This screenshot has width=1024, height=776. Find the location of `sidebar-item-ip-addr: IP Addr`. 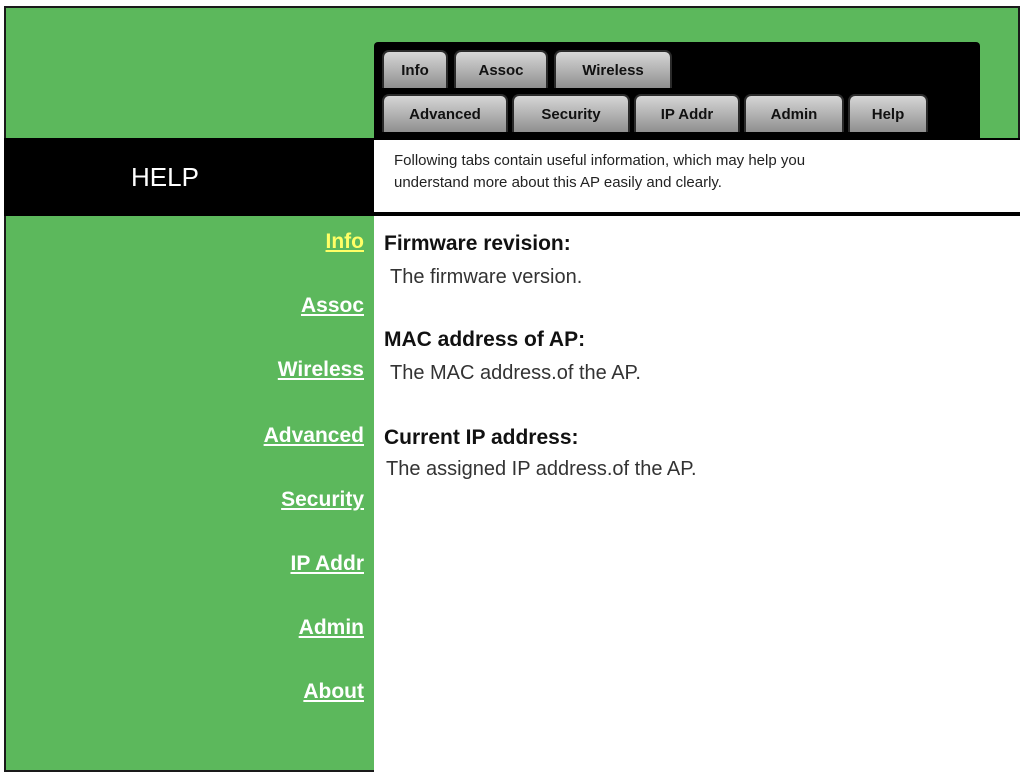

sidebar-item-ip-addr: IP Addr is located at coordinates (327, 564).